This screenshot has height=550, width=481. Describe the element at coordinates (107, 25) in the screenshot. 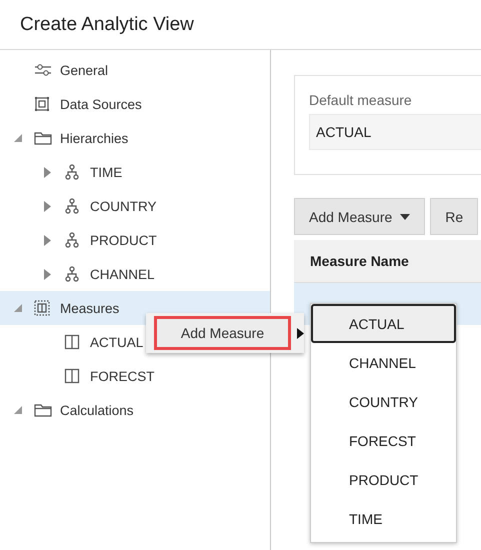

I see `window-title: Create Analytic View` at that location.